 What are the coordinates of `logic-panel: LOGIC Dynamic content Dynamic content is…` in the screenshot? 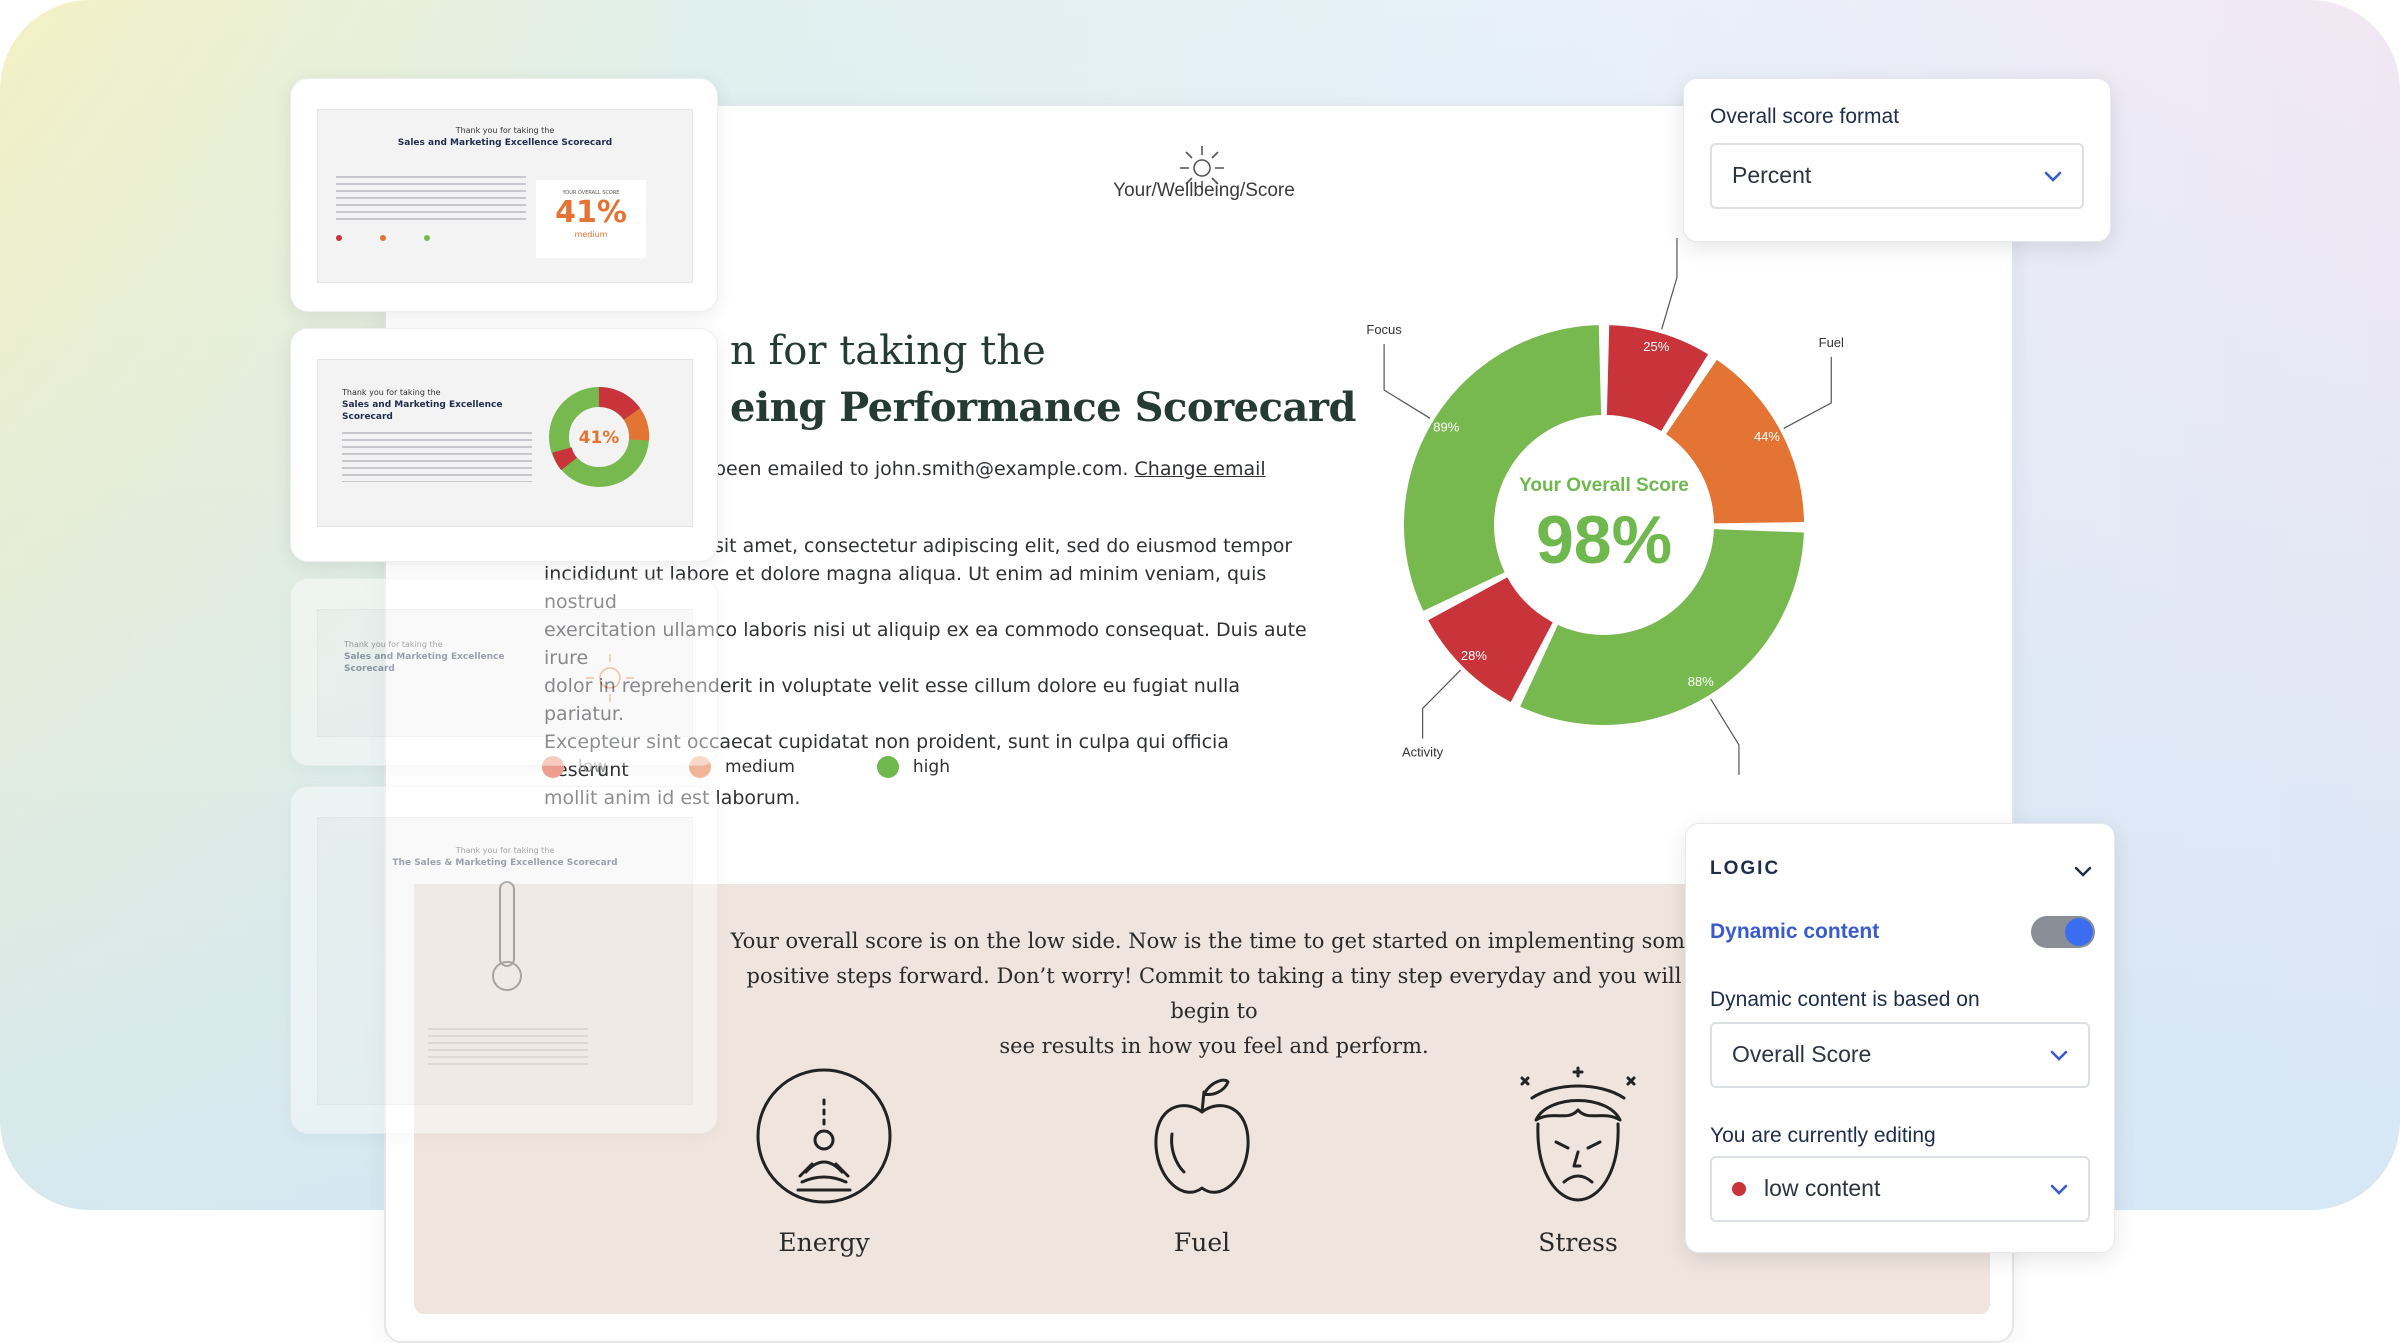 It's located at (1900, 1038).